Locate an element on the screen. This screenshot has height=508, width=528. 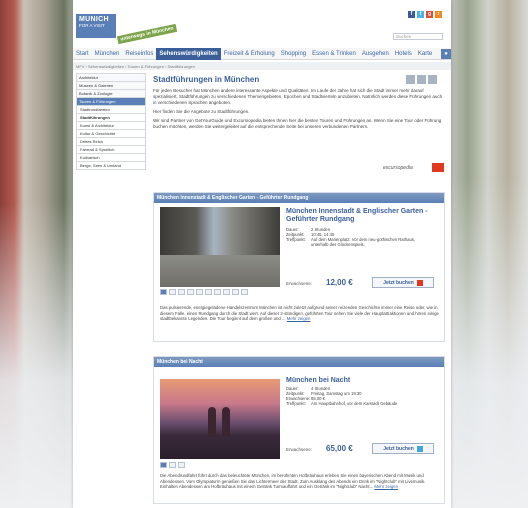
print-icon is located at coordinates (432, 79).